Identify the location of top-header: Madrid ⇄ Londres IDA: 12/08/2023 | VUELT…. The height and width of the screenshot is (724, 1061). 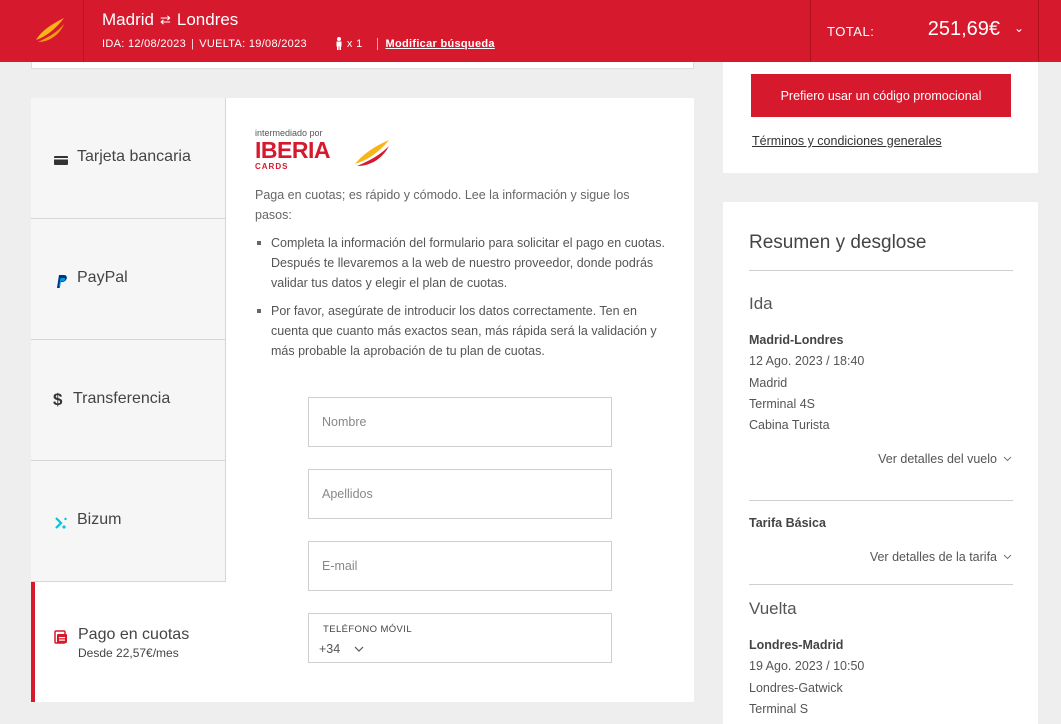
(530, 31).